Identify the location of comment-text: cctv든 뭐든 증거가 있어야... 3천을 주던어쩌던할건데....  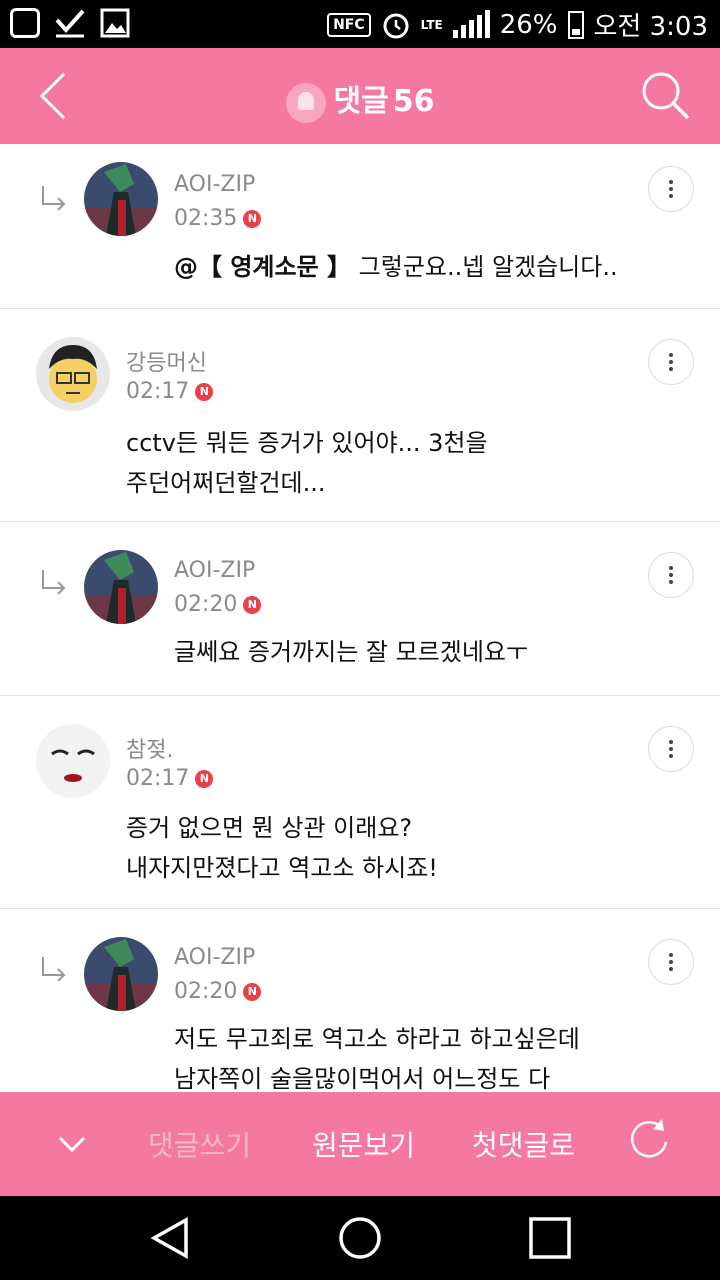
(307, 463).